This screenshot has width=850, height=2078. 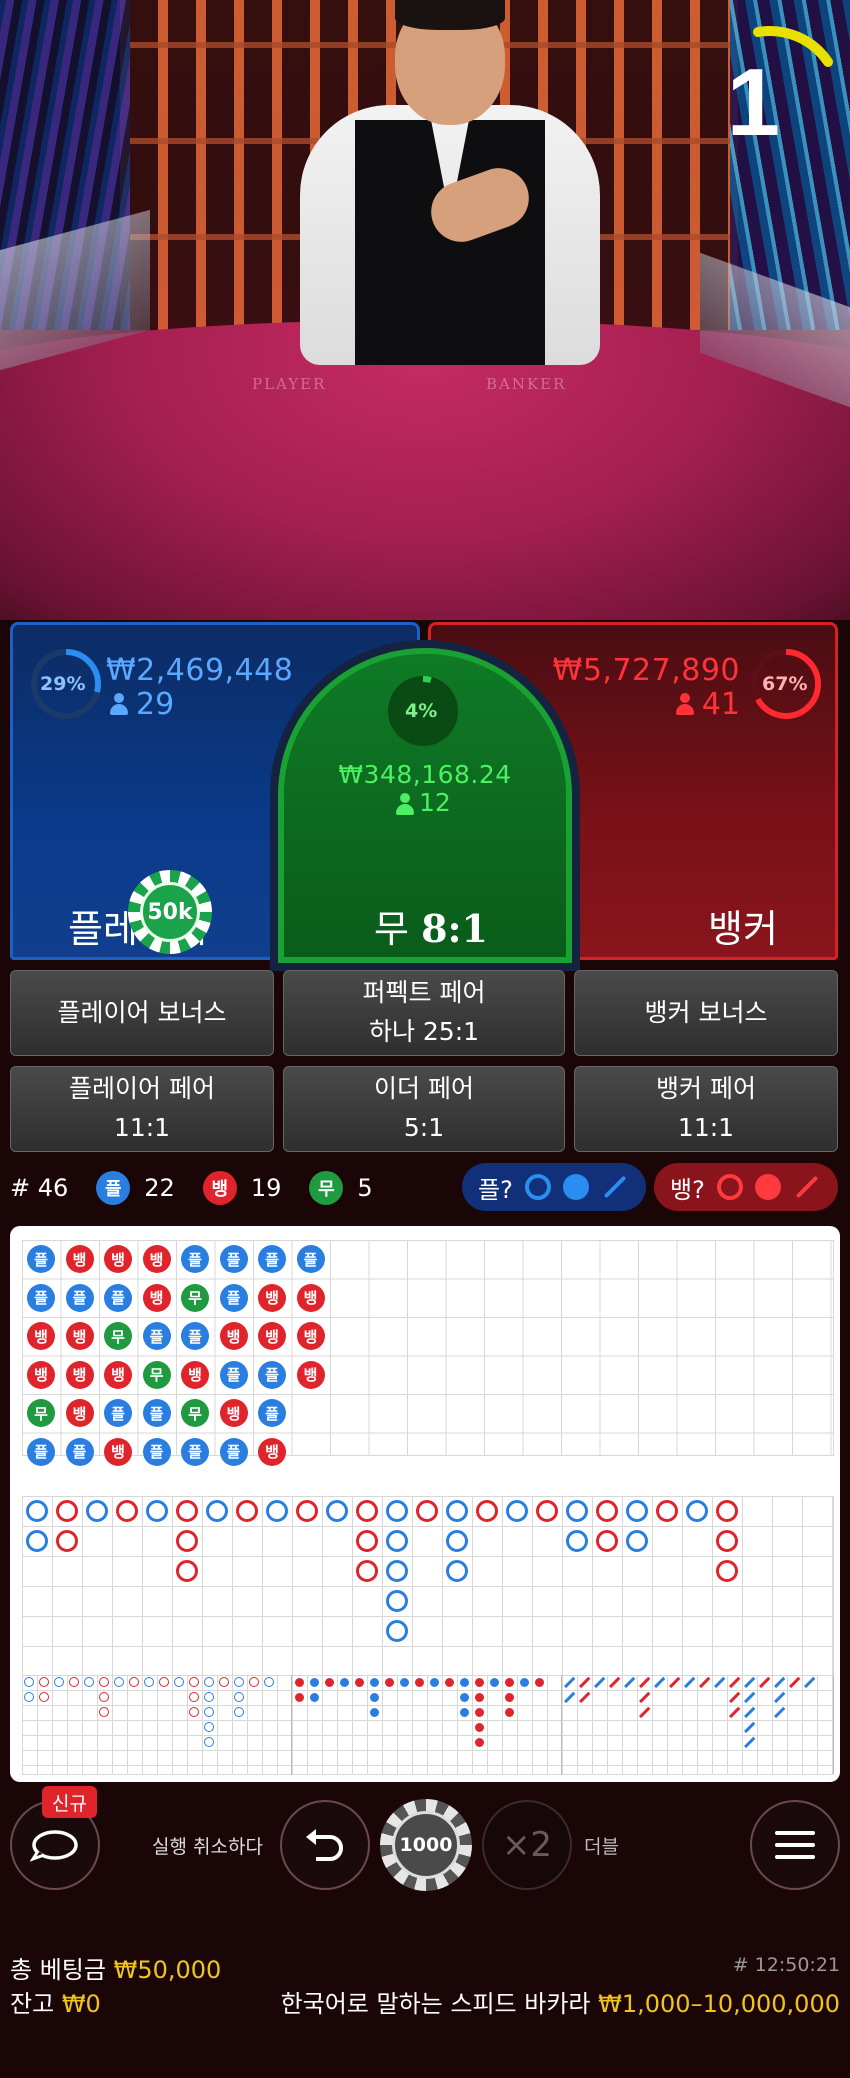 What do you see at coordinates (527, 1845) in the screenshot?
I see `double-button: ×2` at bounding box center [527, 1845].